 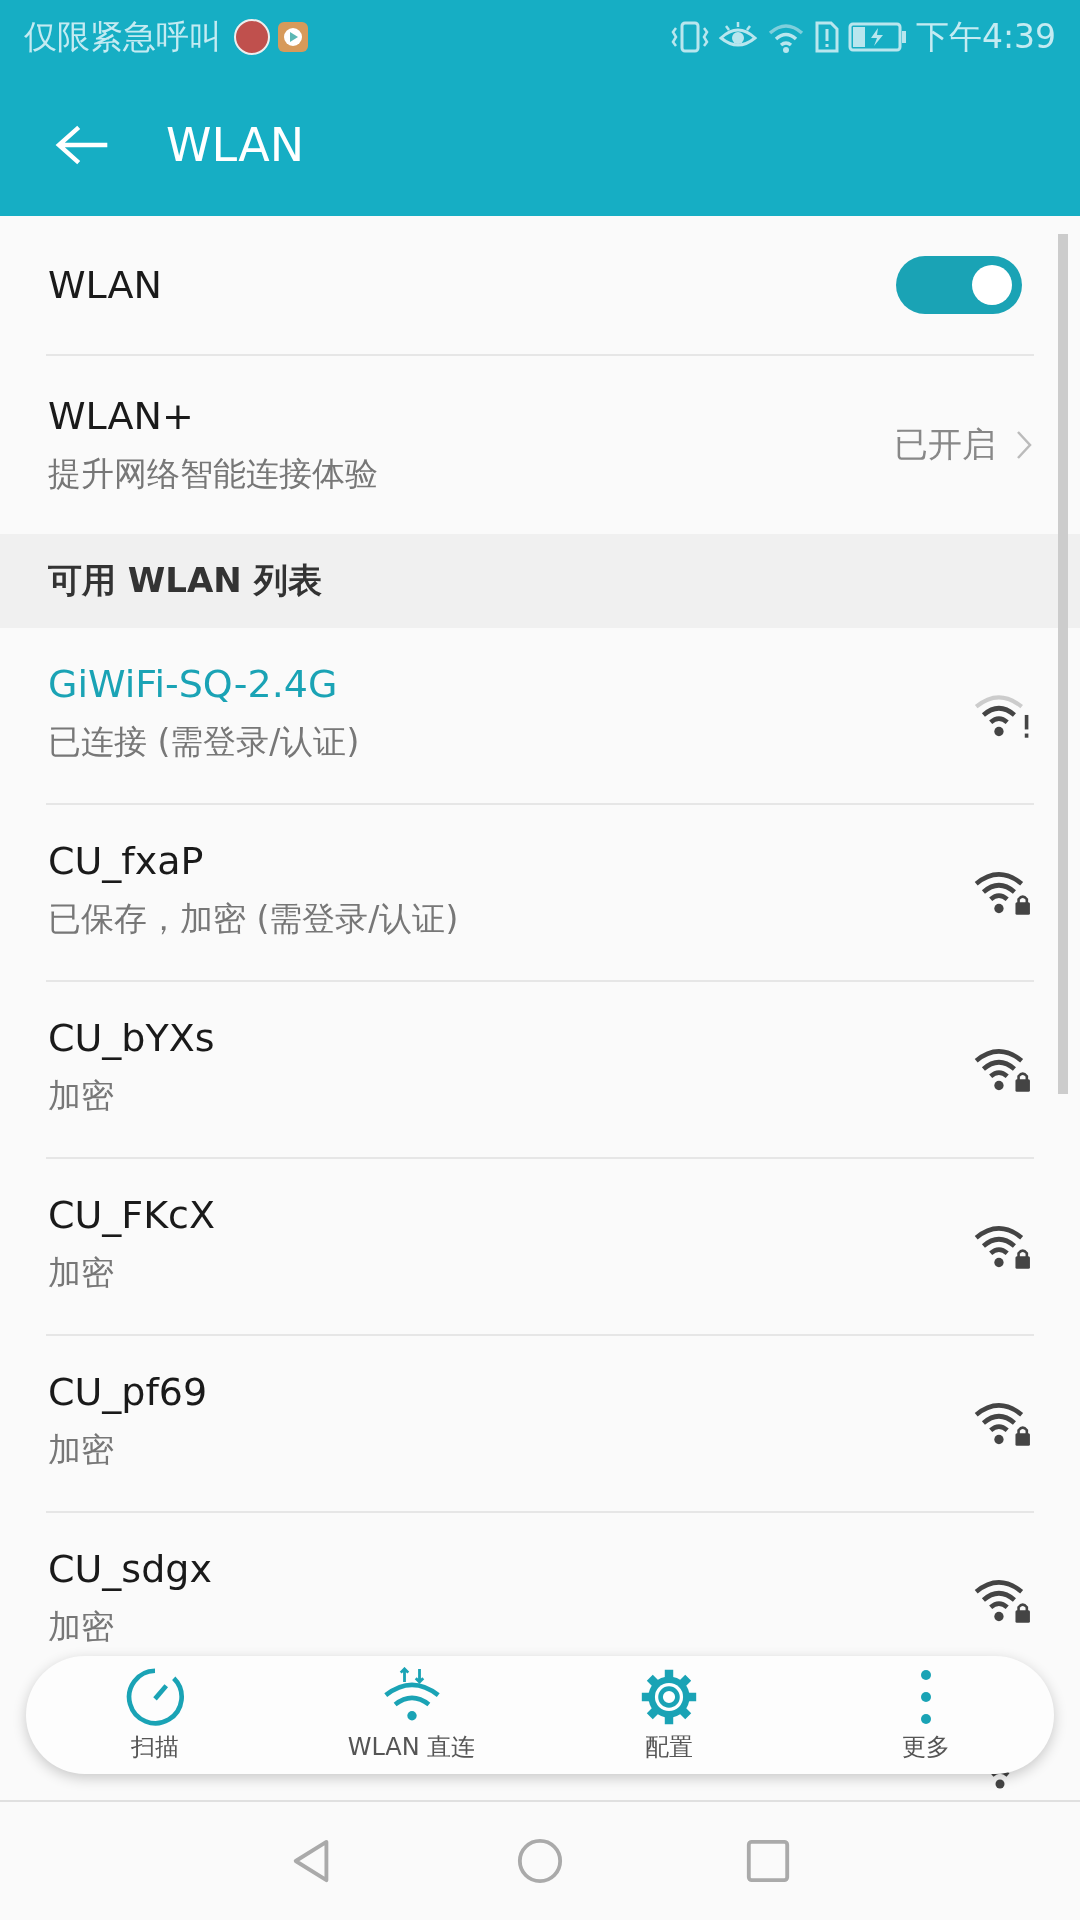 I want to click on network-name: CU_fxaP, so click(x=126, y=861).